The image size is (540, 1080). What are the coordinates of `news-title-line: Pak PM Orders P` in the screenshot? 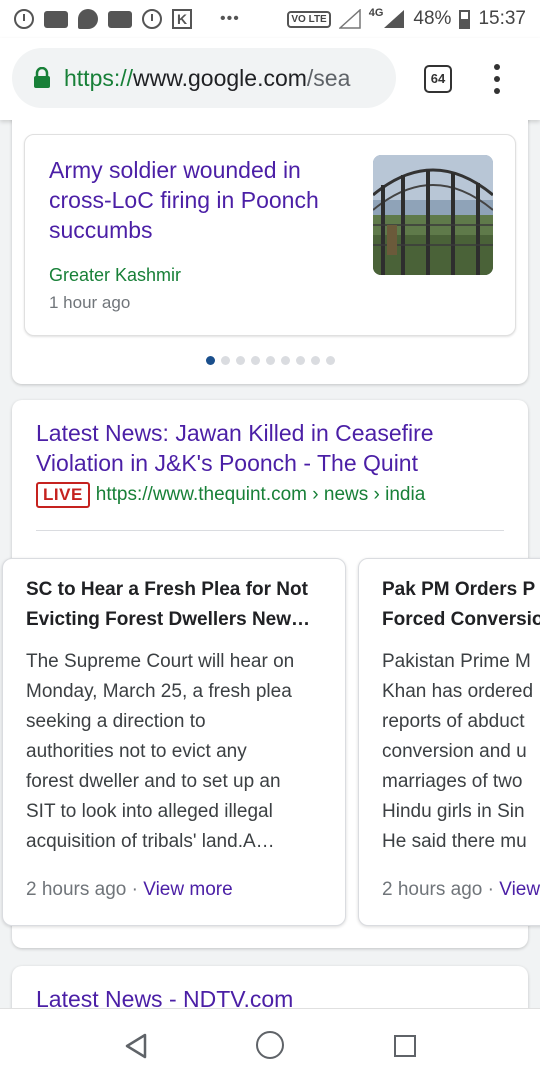 It's located at (459, 589).